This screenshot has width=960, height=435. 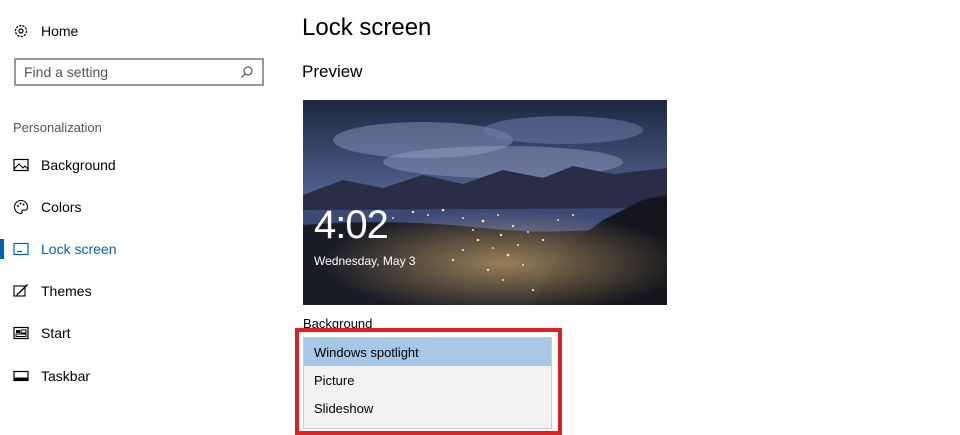 What do you see at coordinates (66, 376) in the screenshot?
I see `sidebar-item-label: Taskbar` at bounding box center [66, 376].